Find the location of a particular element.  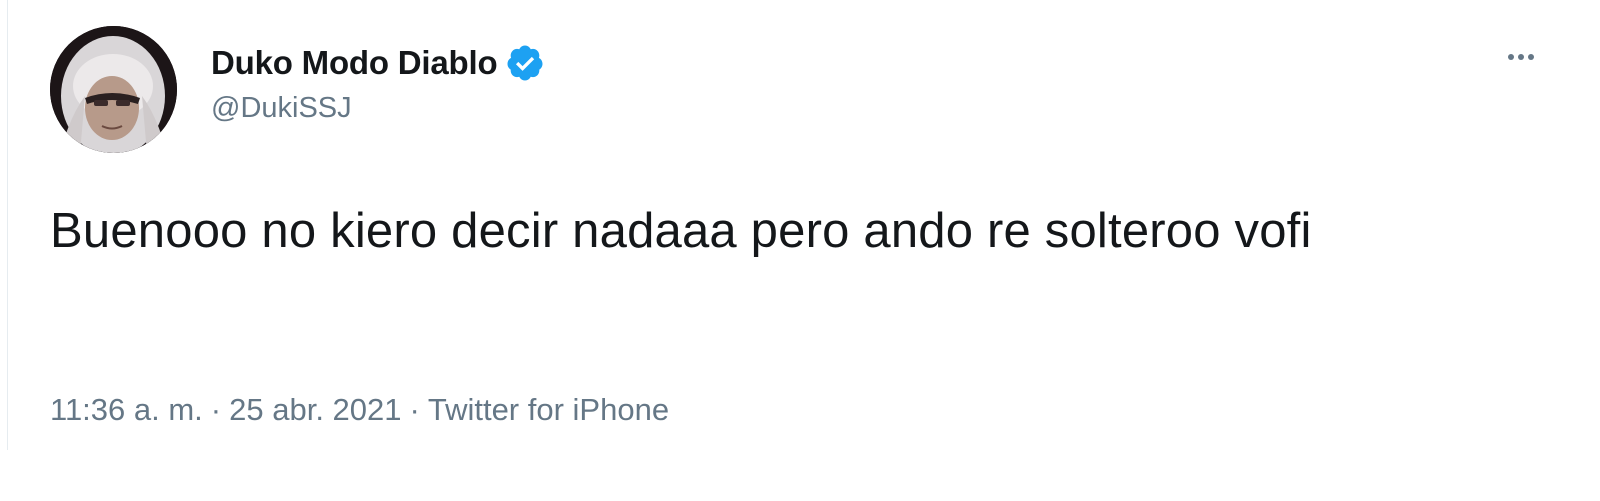

tweet-header: Duko Modo Diablo @DukiSSJ is located at coordinates (297, 89).